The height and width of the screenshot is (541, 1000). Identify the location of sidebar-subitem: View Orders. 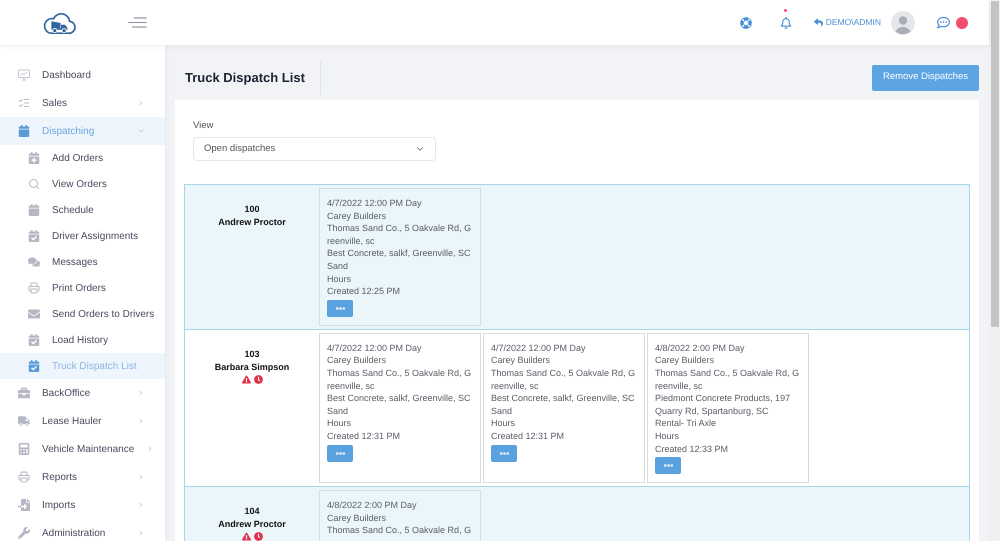
(82, 184).